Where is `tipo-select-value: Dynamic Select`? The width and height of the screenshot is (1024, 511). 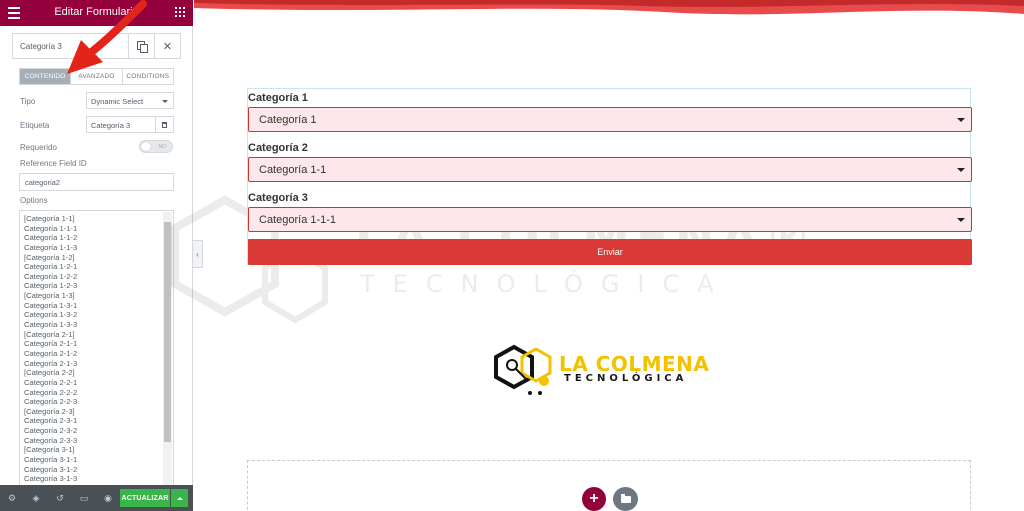
tipo-select-value: Dynamic Select is located at coordinates (117, 101).